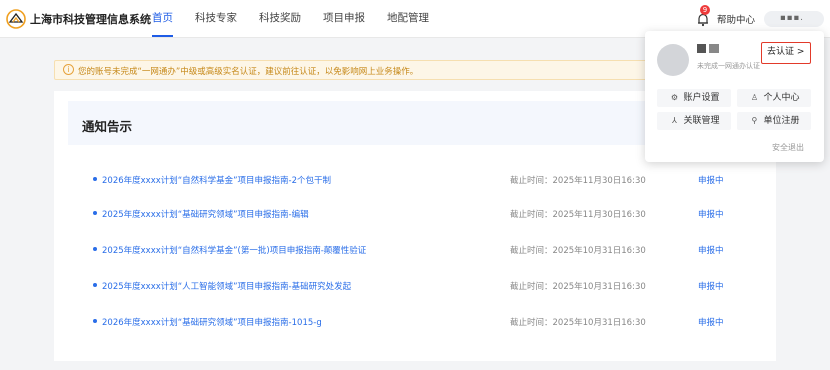  I want to click on main-nav: 首页 科技专家 科技奖励 项目申报 地配管理, so click(301, 19).